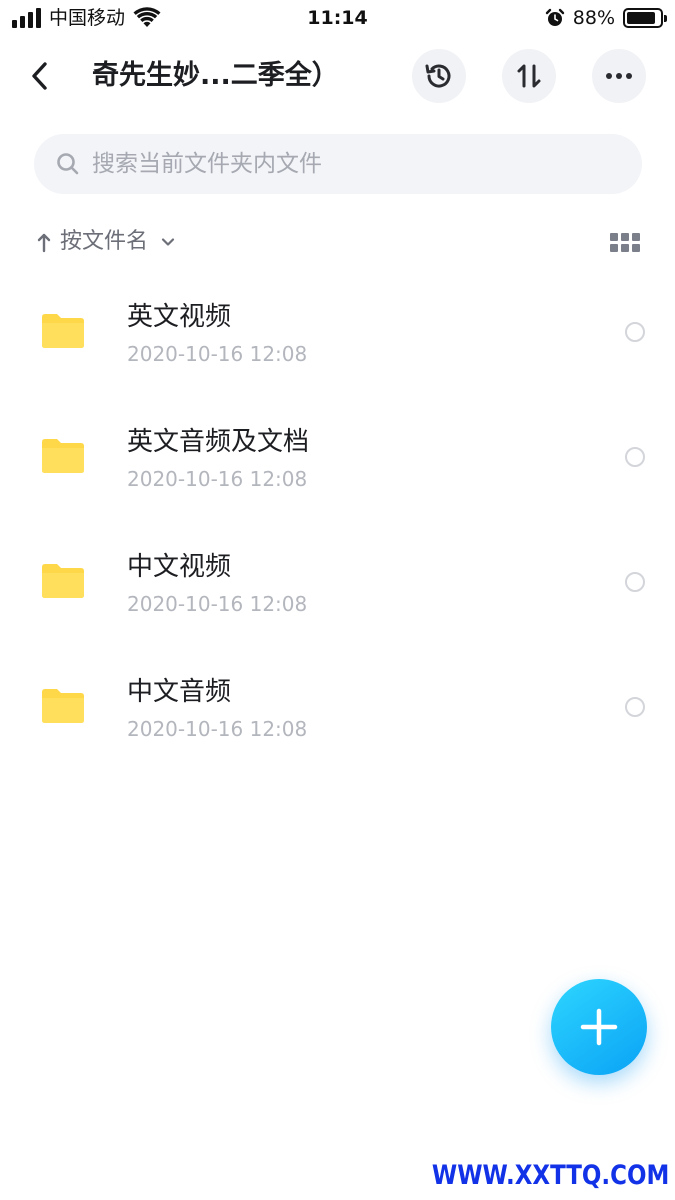 The image size is (675, 1200). Describe the element at coordinates (352, 164) in the screenshot. I see `search-input` at that location.